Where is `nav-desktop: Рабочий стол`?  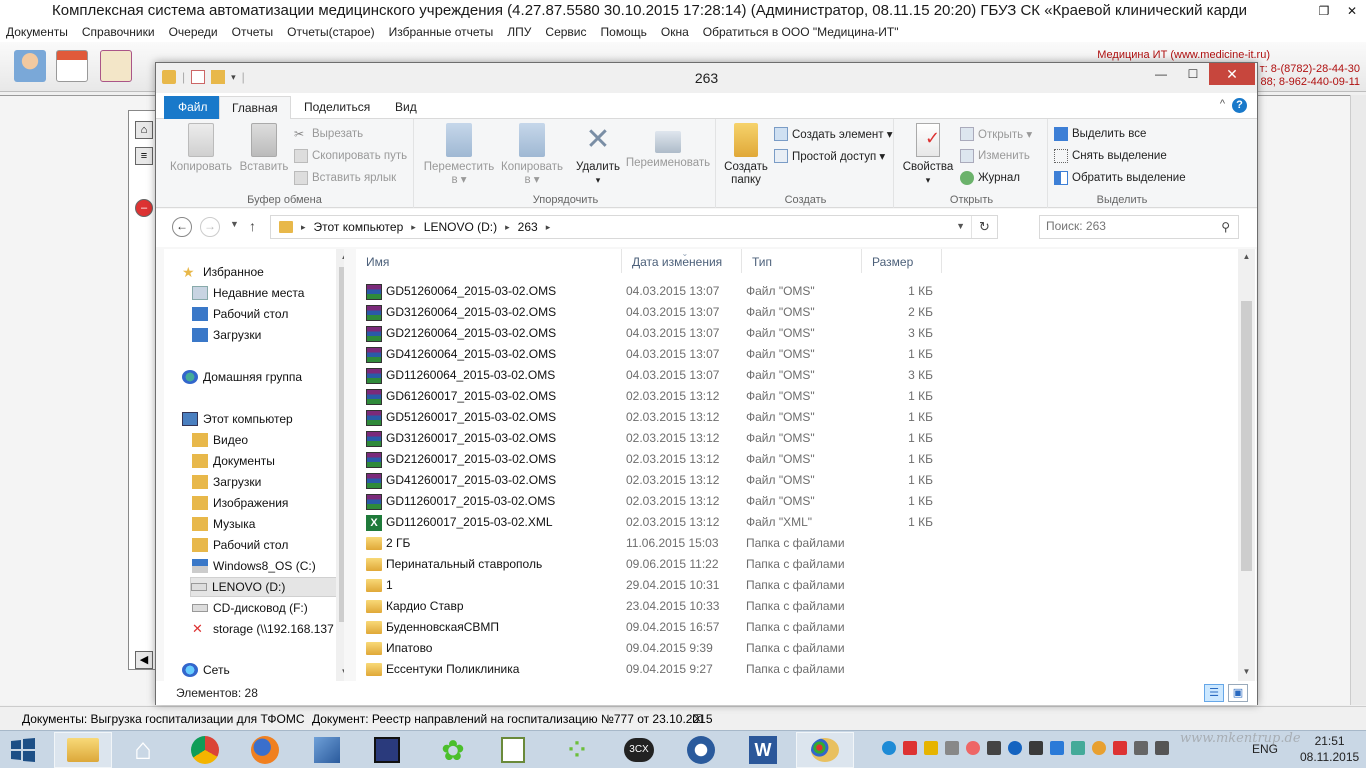
nav-desktop: Рабочий стол is located at coordinates (268, 314).